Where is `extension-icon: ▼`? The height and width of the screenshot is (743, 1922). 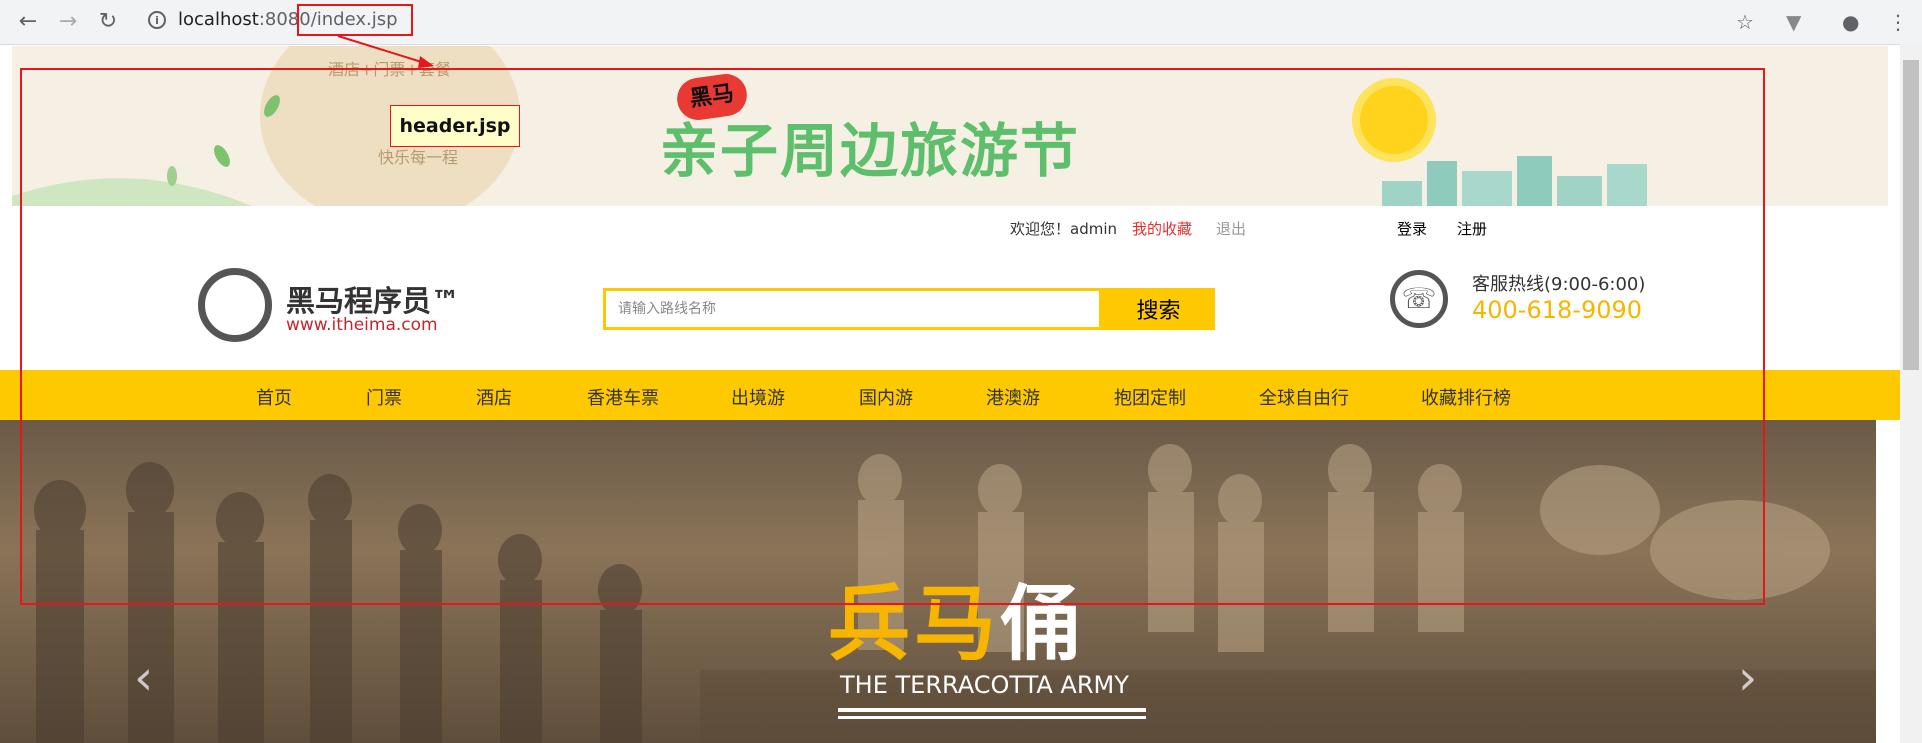 extension-icon: ▼ is located at coordinates (1793, 22).